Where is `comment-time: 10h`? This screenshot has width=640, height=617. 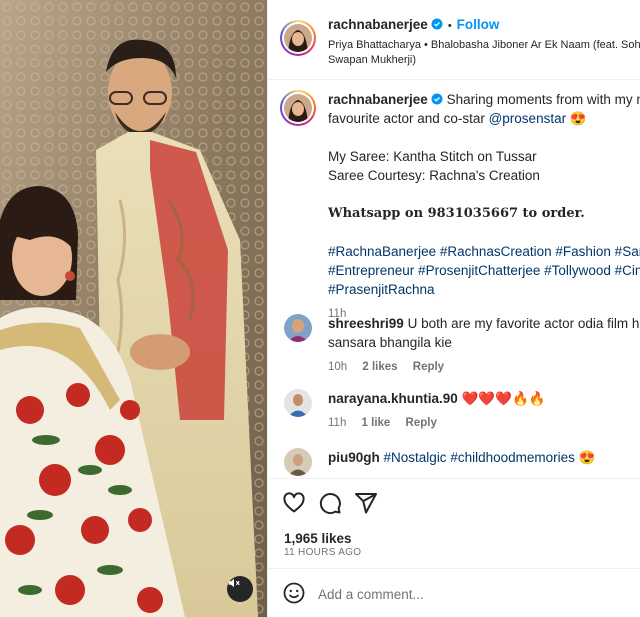
comment-time: 10h is located at coordinates (337, 367).